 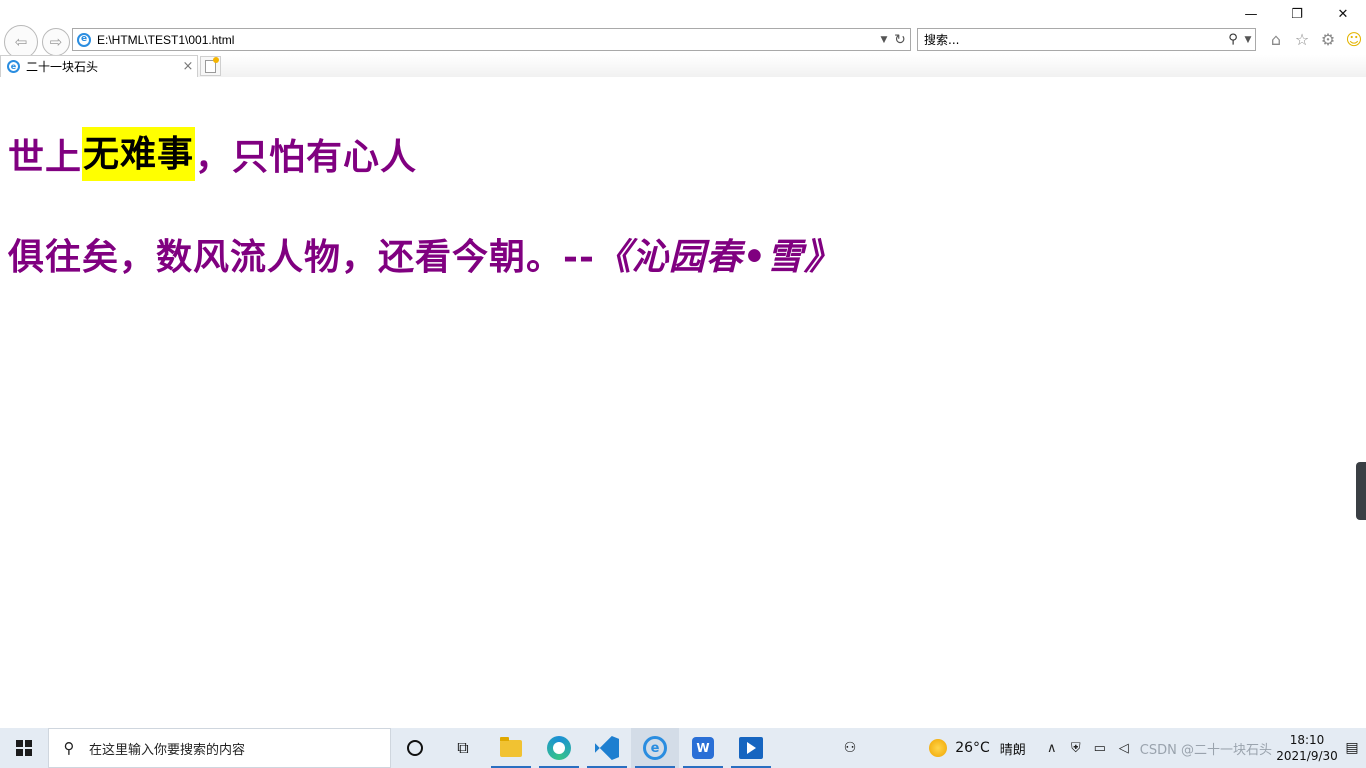 What do you see at coordinates (1205, 750) in the screenshot?
I see `watermark-text: CSDN @二十一块石头` at bounding box center [1205, 750].